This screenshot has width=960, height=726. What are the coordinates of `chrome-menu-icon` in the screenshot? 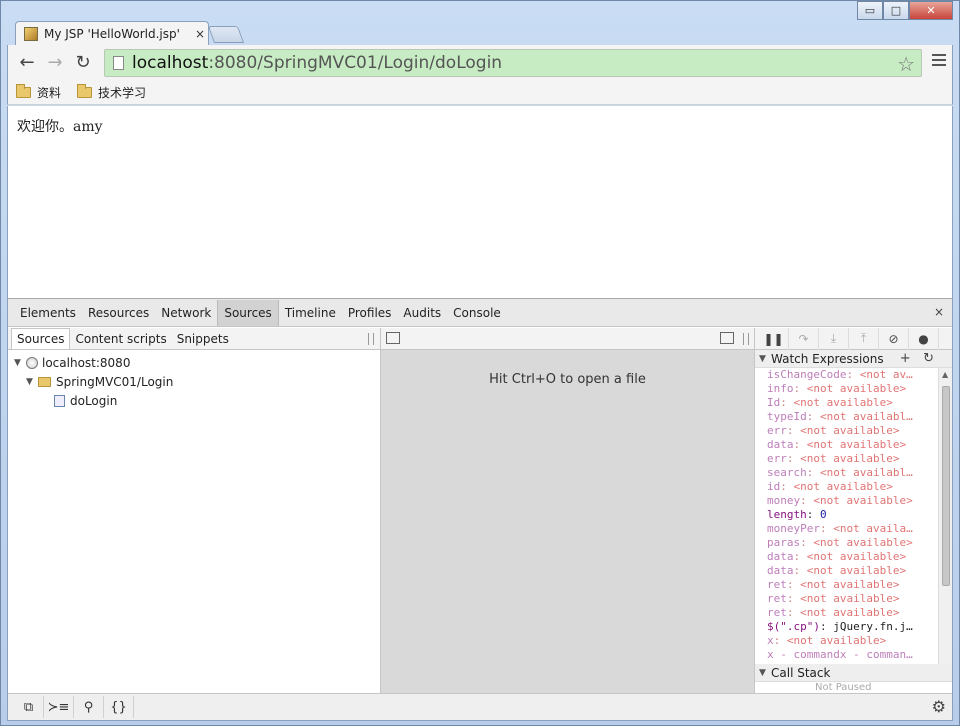 It's located at (939, 61).